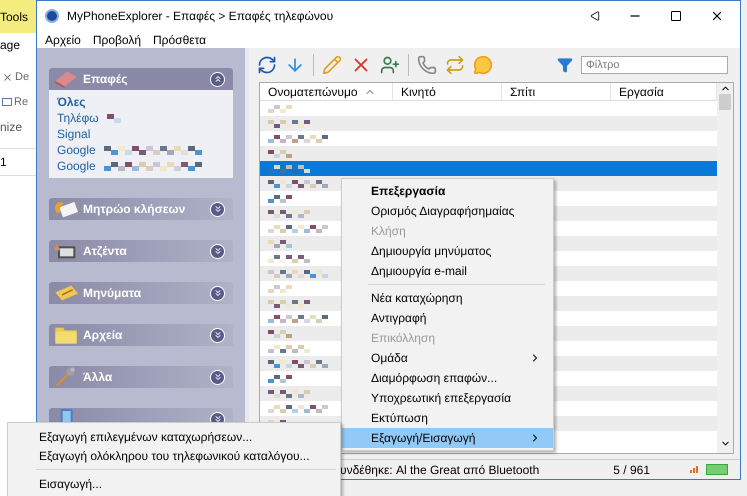 Image resolution: width=747 pixels, height=496 pixels. What do you see at coordinates (200, 16) in the screenshot?
I see `window-title: MyPhoneExplorer - Επαφές > Επαφές τηλεφώνου` at bounding box center [200, 16].